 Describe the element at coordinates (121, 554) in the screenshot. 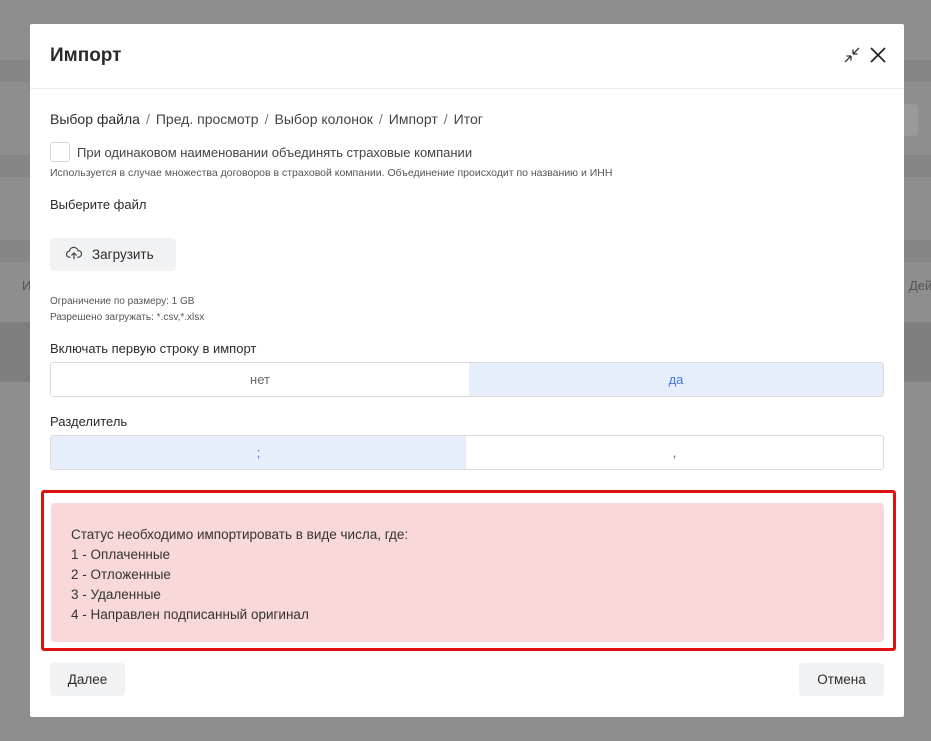

I see `alert-line: 1 - Оплаченные` at that location.